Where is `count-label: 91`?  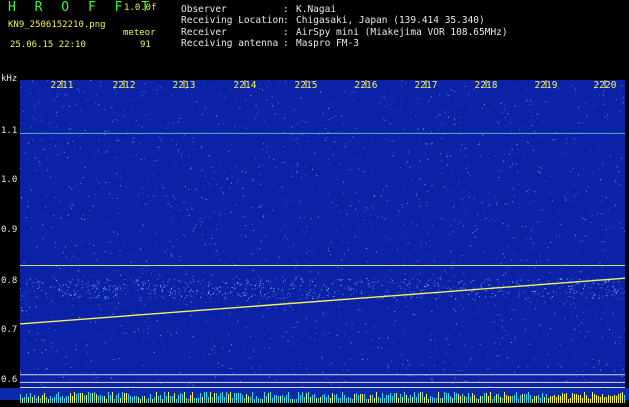 count-label: 91 is located at coordinates (145, 45).